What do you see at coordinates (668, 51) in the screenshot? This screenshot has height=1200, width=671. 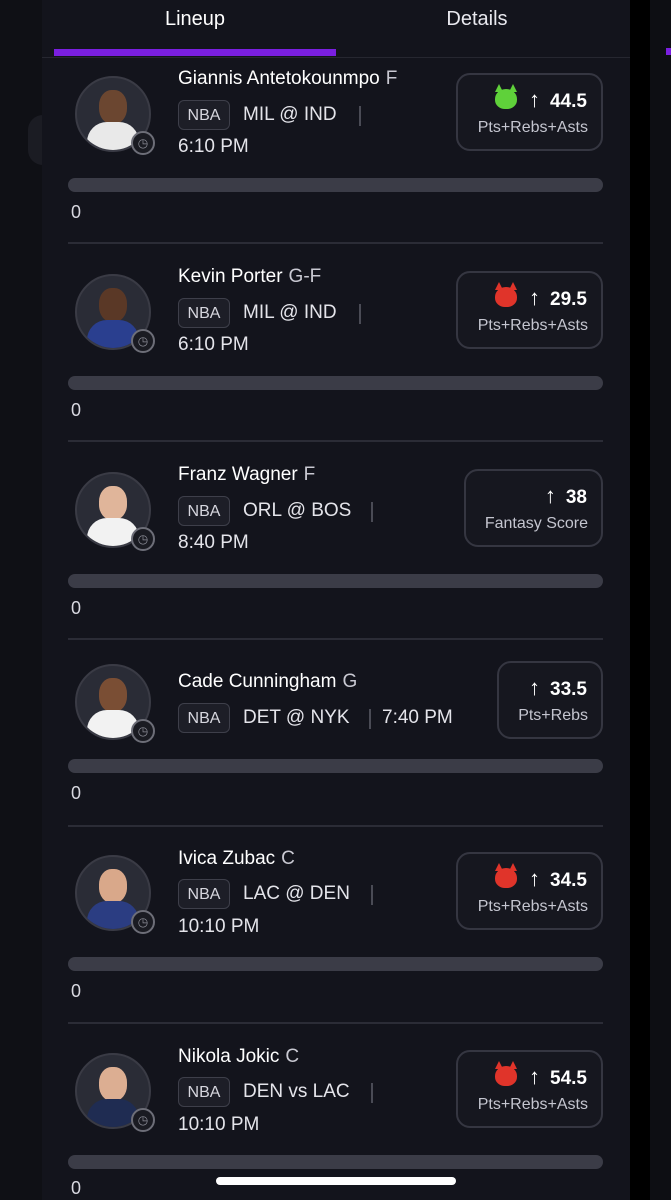 I see `background-tab-underline-fragment` at bounding box center [668, 51].